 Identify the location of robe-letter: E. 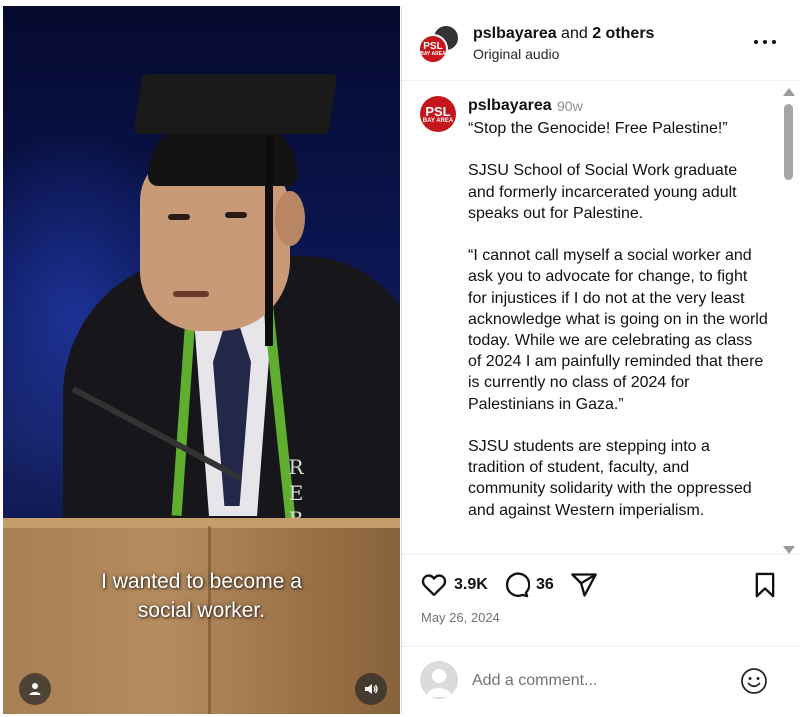
(296, 493).